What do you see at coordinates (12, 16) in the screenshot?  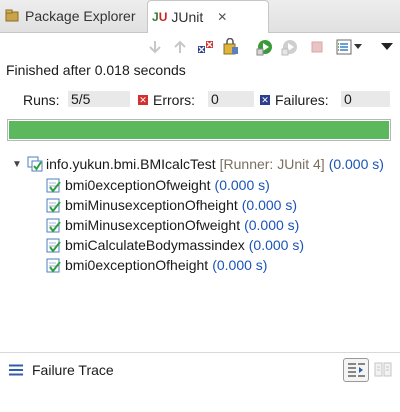 I see `package-explorer-icon` at bounding box center [12, 16].